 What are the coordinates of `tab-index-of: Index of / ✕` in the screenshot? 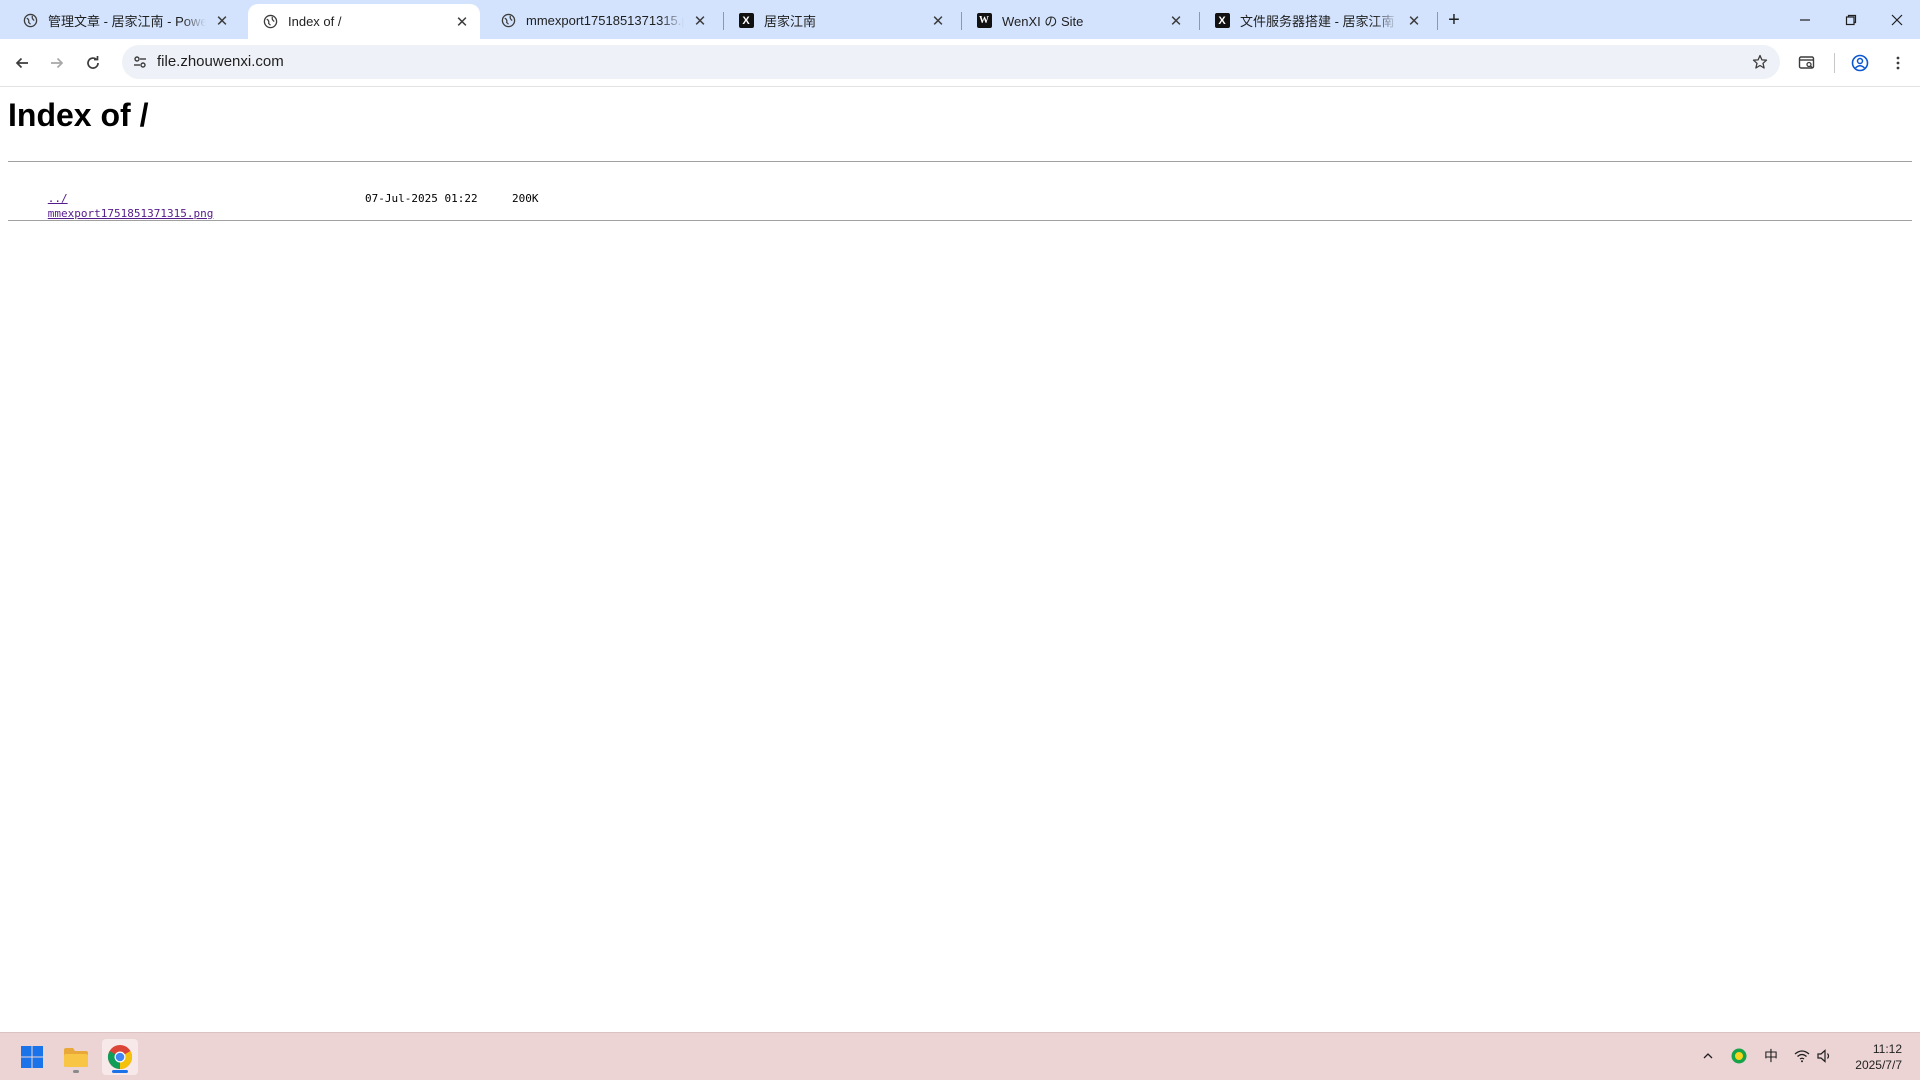 It's located at (364, 21).